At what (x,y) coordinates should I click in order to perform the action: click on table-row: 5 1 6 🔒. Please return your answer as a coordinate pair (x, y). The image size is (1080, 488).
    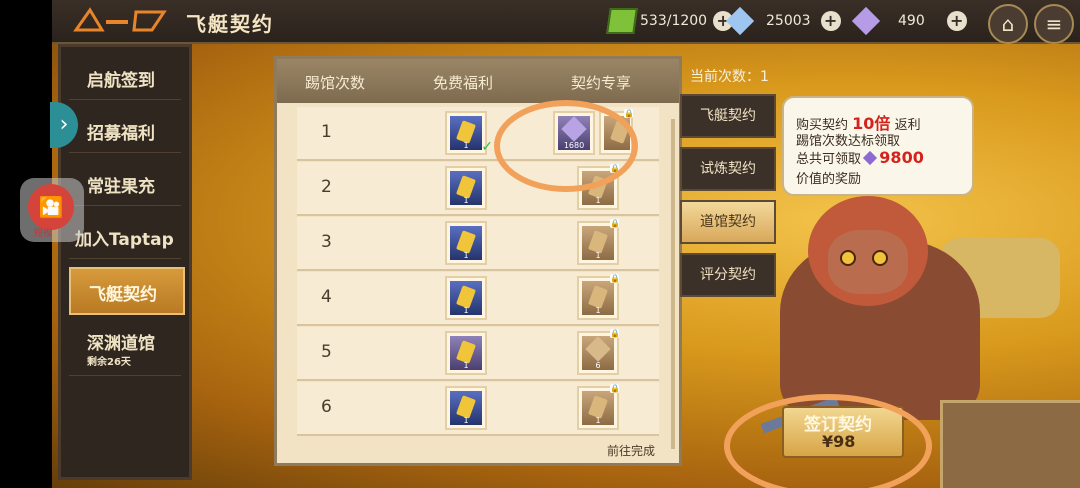
    Looking at the image, I should click on (478, 354).